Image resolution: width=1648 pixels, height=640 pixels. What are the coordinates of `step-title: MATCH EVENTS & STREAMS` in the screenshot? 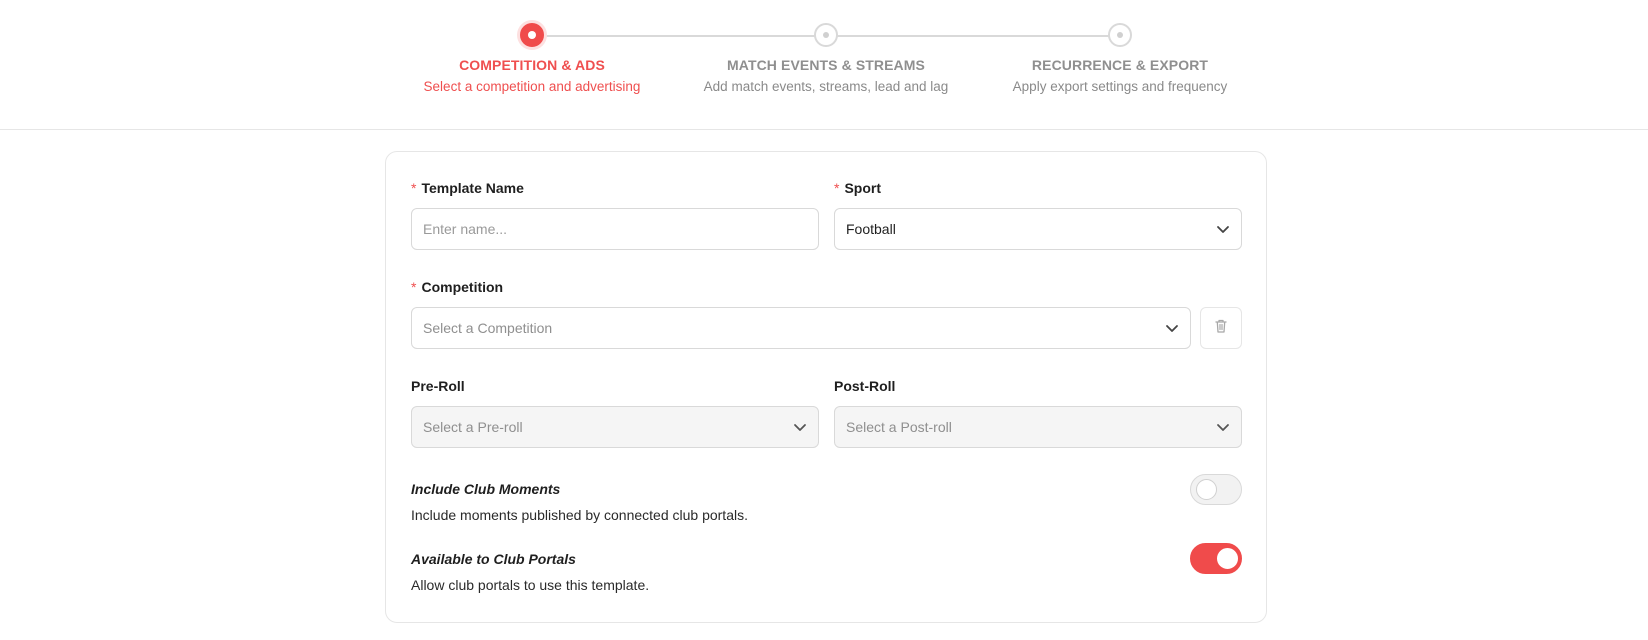 It's located at (826, 65).